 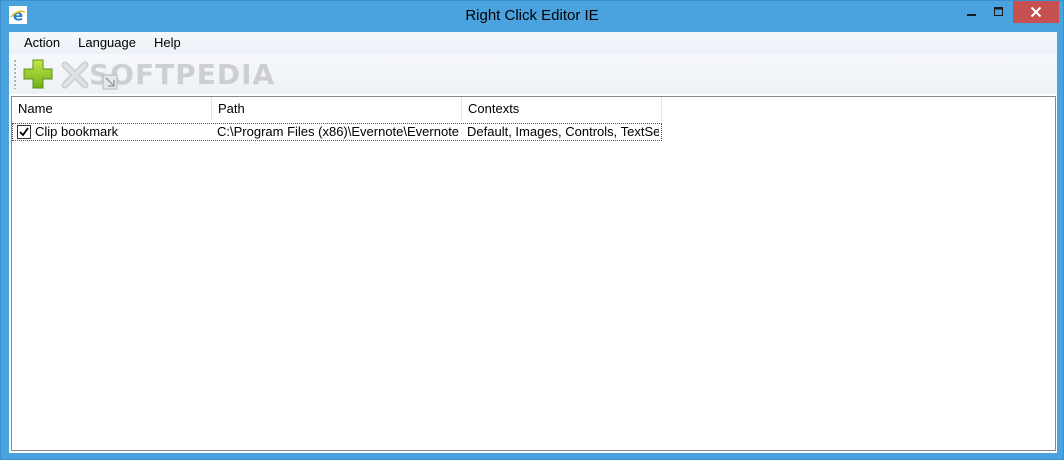 I want to click on menu-bar: Action Language Help, so click(x=533, y=43).